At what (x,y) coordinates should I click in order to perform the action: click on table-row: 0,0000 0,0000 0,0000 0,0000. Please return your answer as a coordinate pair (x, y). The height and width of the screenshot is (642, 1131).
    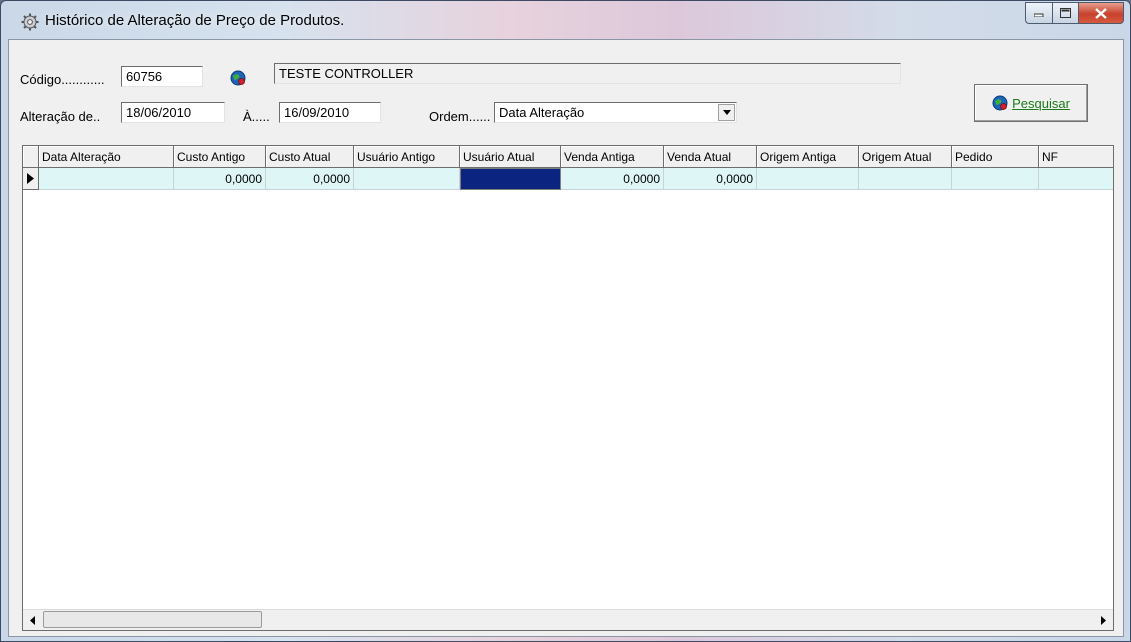
    Looking at the image, I should click on (568, 179).